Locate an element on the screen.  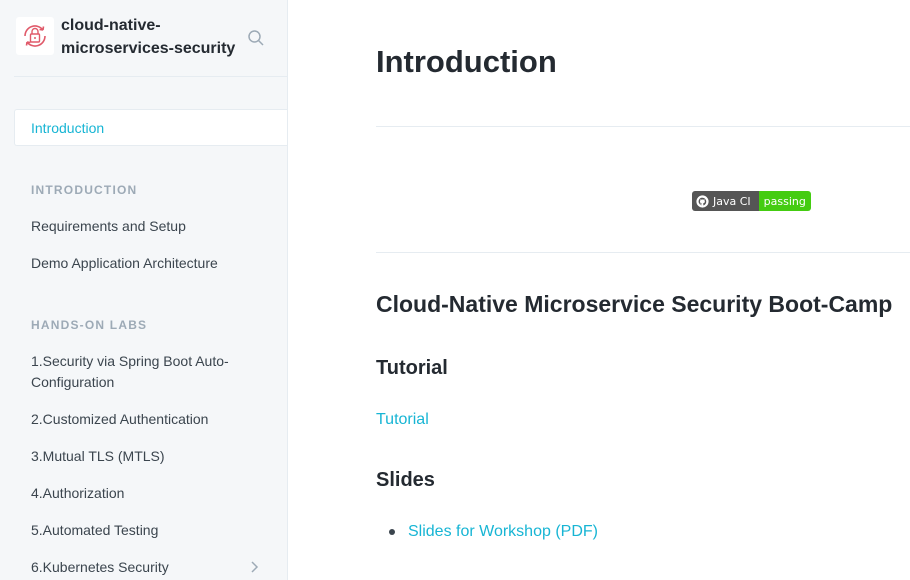
ci-status-badge: Java CI passing is located at coordinates (751, 201).